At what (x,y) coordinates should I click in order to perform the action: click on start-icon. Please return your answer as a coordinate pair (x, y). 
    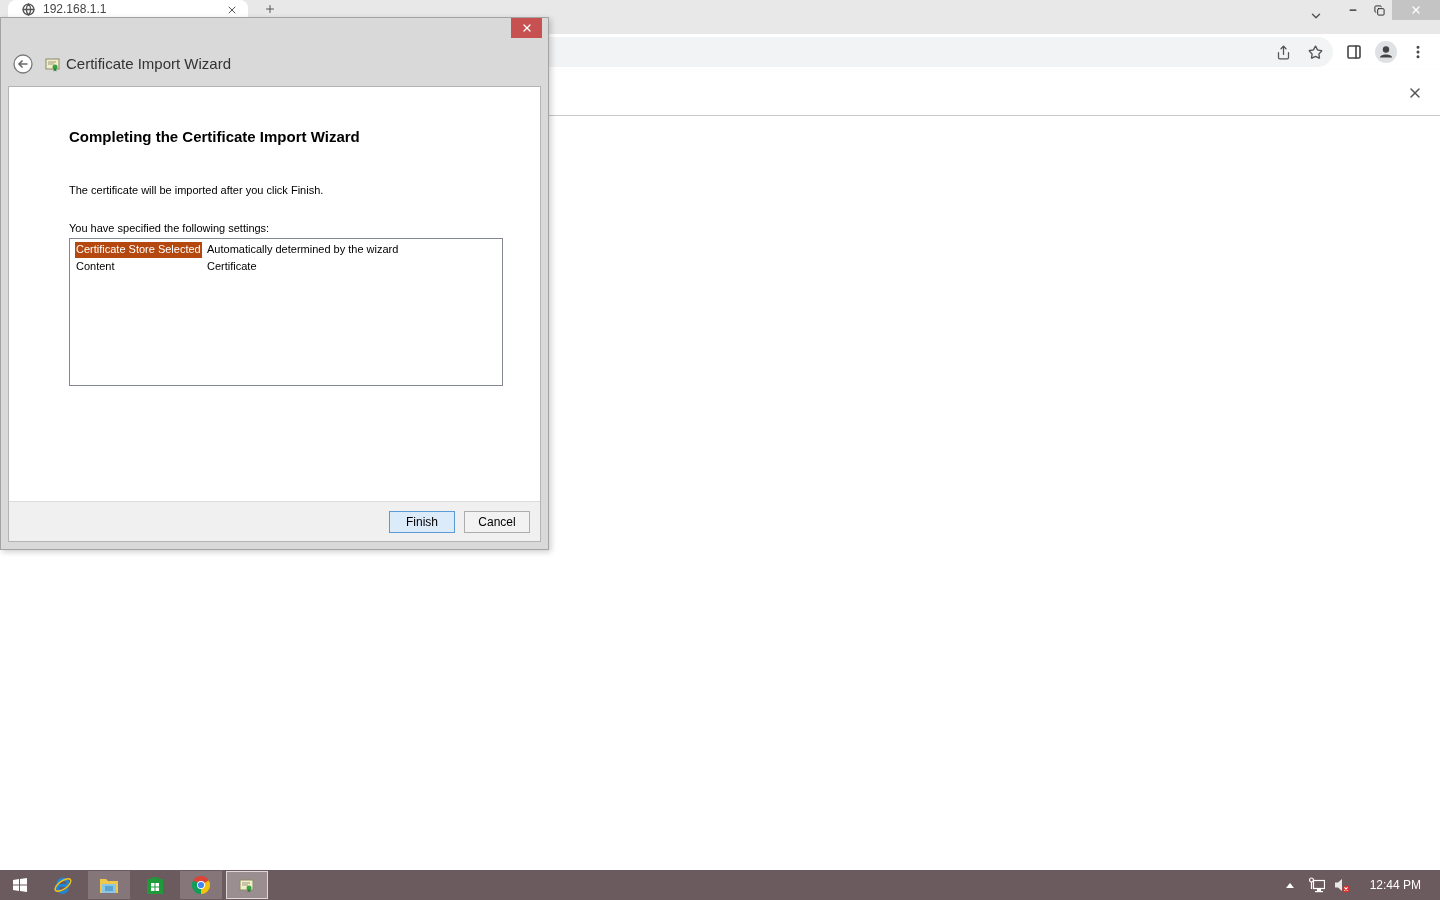
    Looking at the image, I should click on (20, 885).